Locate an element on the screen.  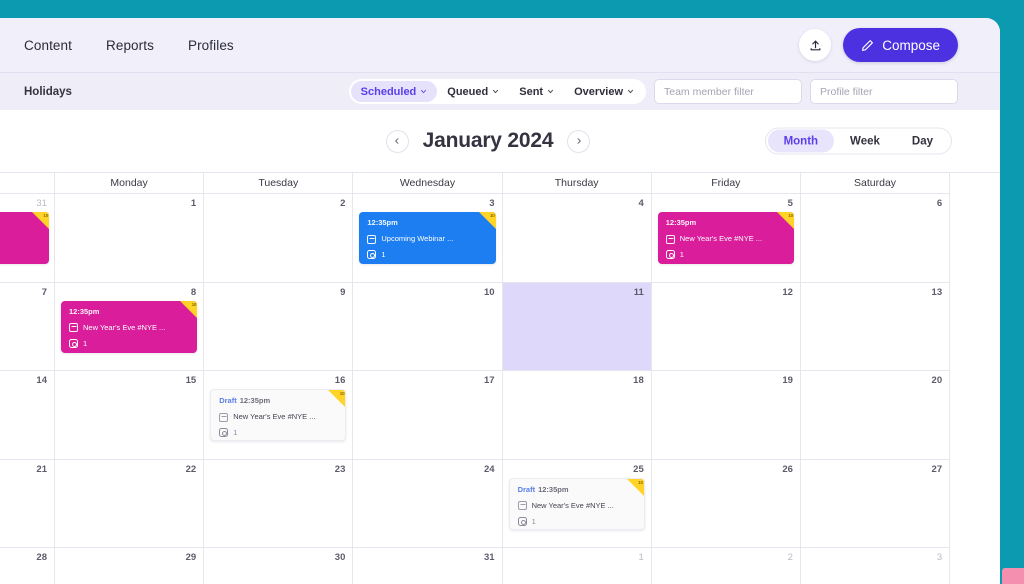
calendar-day-cell: 3 10 12:35pm Upcoming Webinar ... 1 is located at coordinates (428, 238).